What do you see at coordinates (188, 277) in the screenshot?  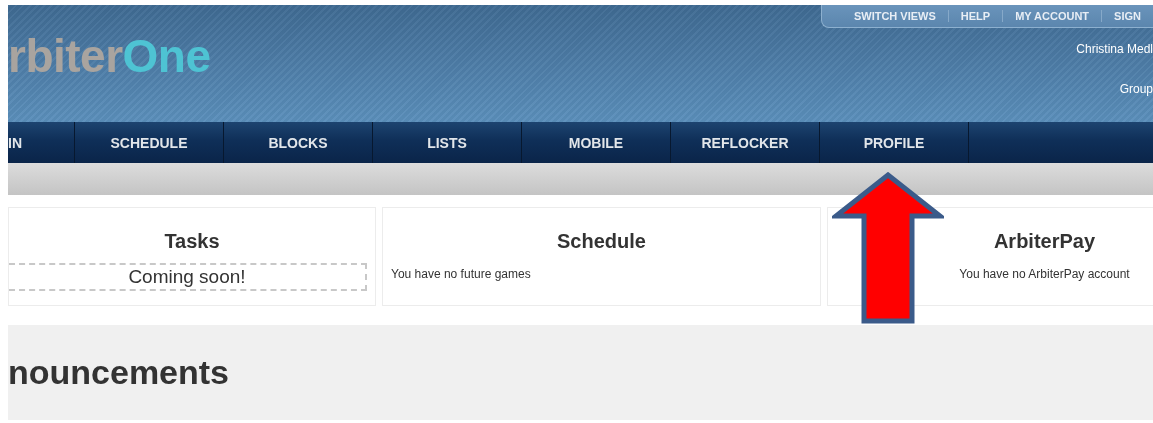 I see `coming-soon-box: Coming soon!` at bounding box center [188, 277].